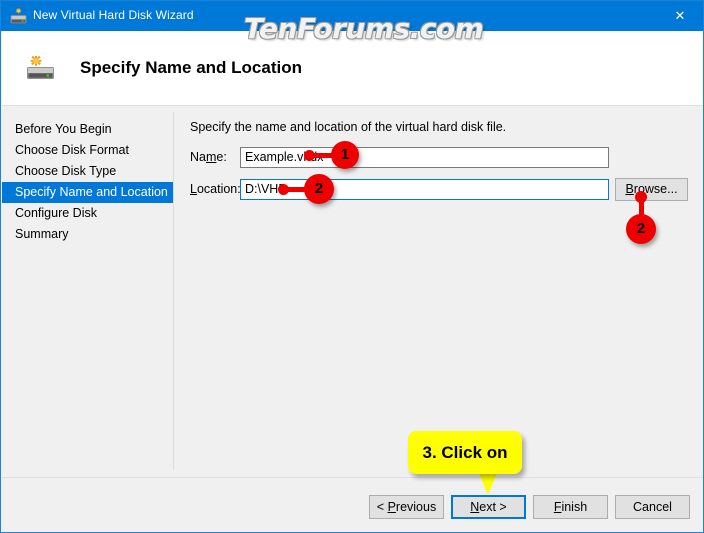 This screenshot has height=533, width=704. What do you see at coordinates (211, 157) in the screenshot?
I see `name-label-mnemonic: m` at bounding box center [211, 157].